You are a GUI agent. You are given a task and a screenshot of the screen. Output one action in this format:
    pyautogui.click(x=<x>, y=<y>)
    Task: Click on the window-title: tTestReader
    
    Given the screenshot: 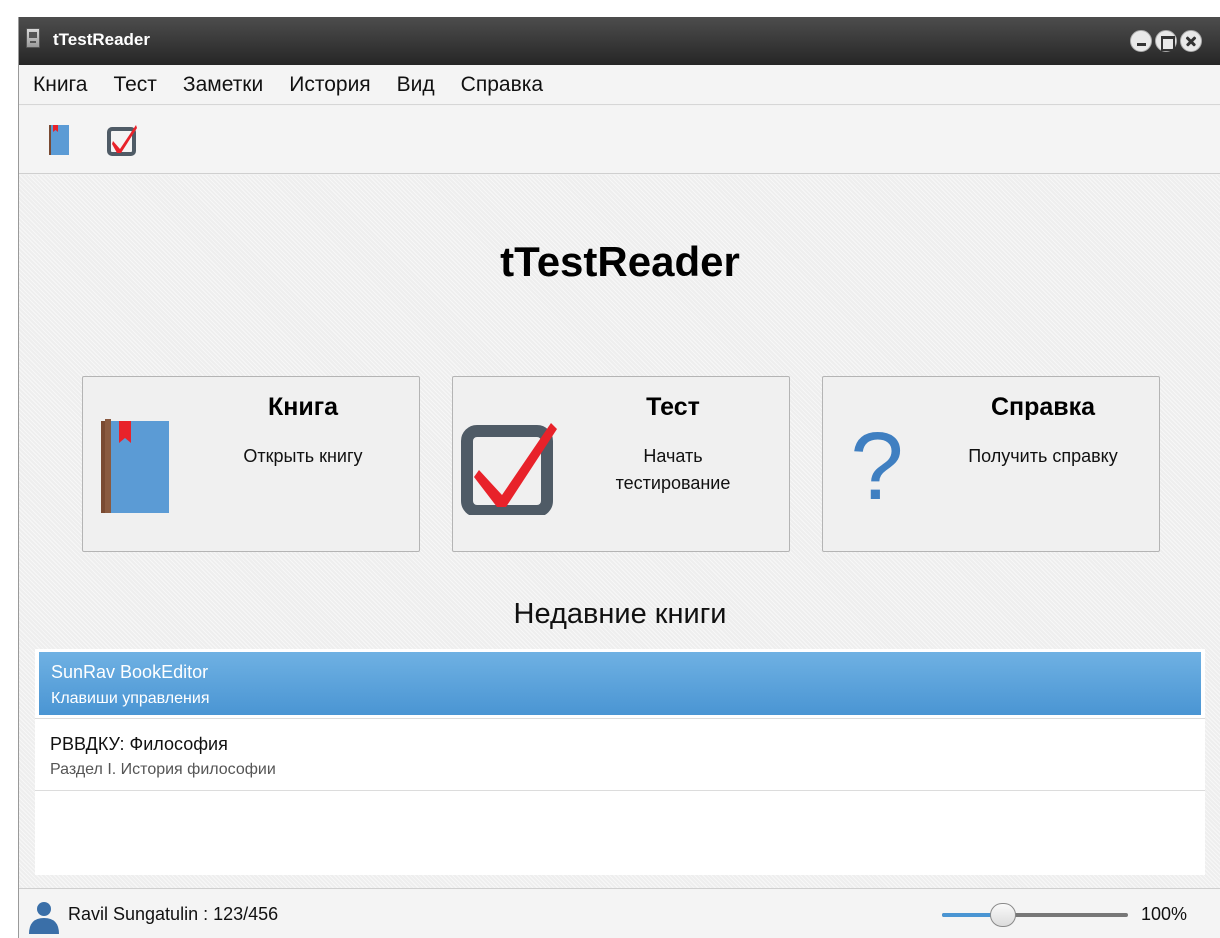 What is the action you would take?
    pyautogui.click(x=101, y=39)
    